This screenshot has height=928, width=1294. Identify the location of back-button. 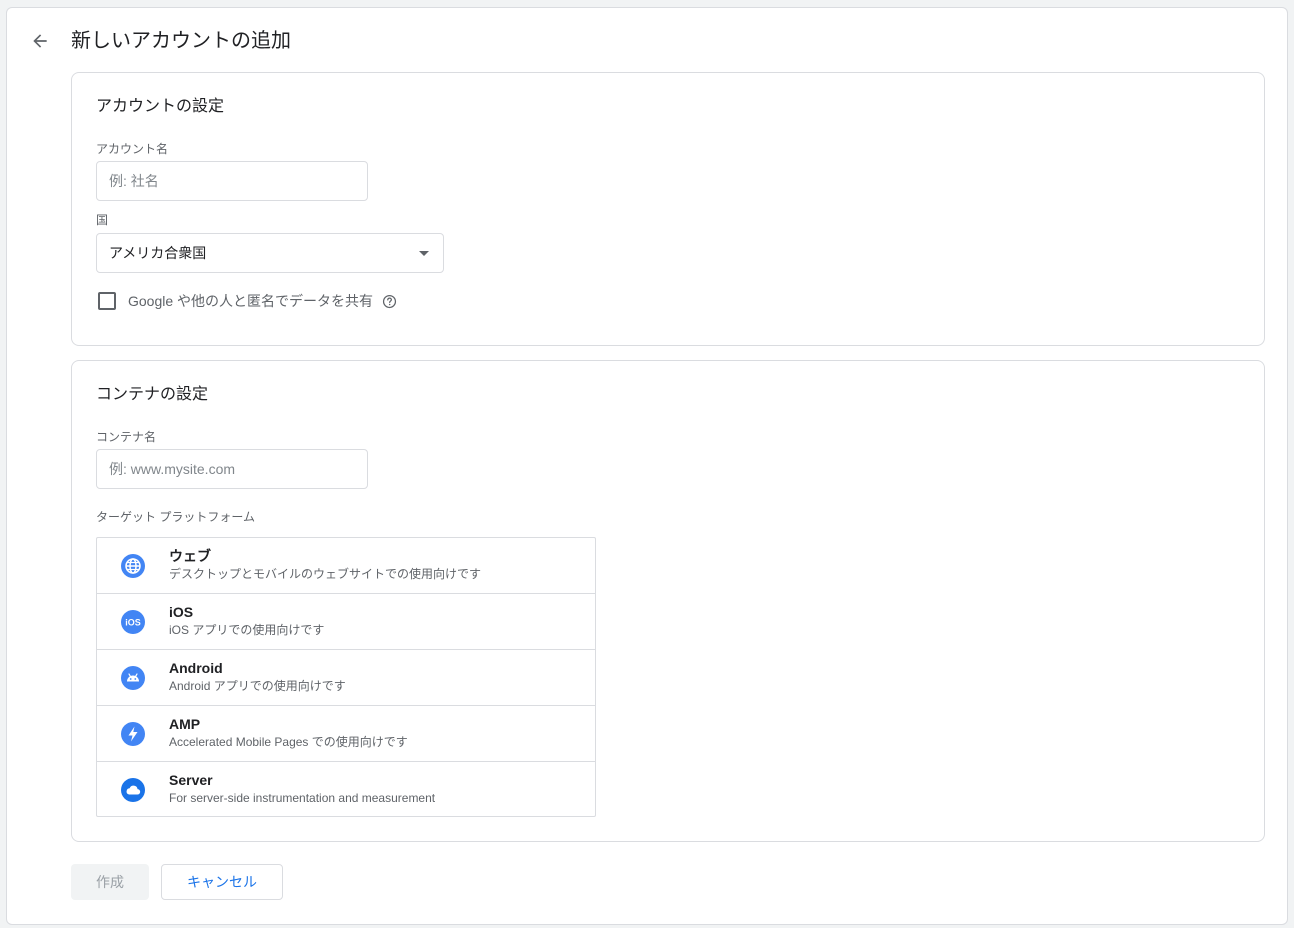
(40, 41).